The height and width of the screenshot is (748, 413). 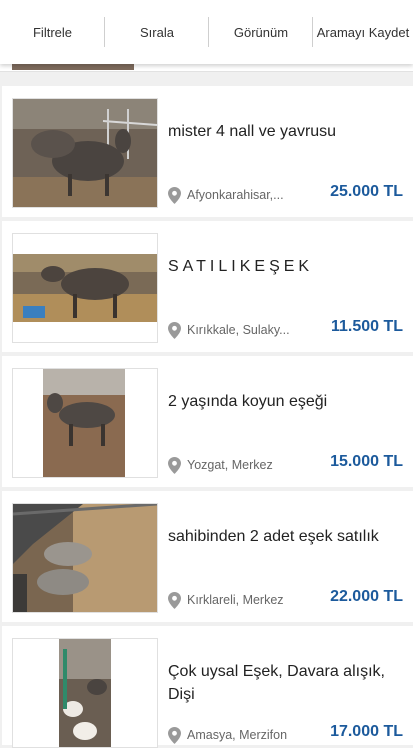 What do you see at coordinates (273, 536) in the screenshot?
I see `listing-title: sahibinden 2 adet eşek satılık` at bounding box center [273, 536].